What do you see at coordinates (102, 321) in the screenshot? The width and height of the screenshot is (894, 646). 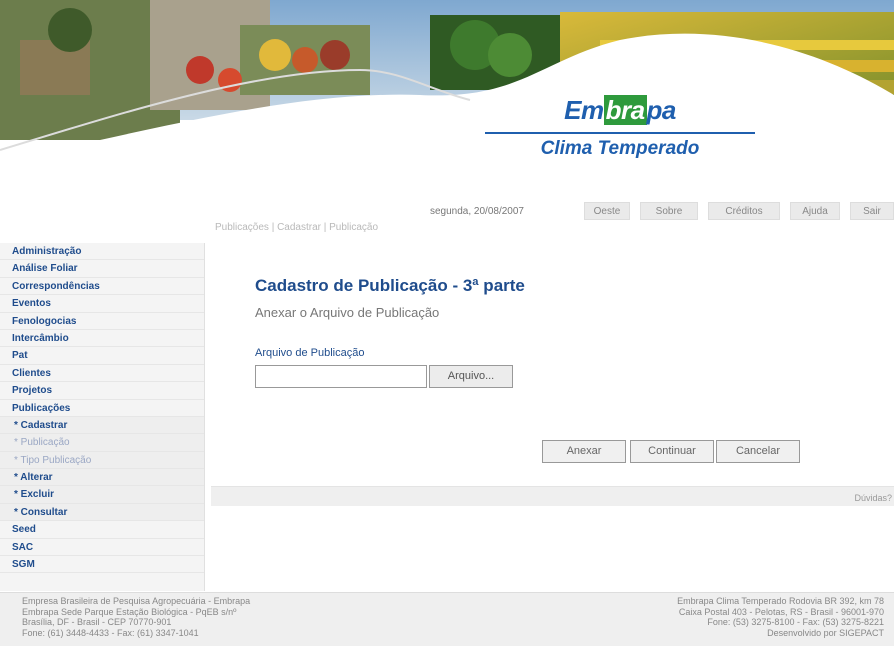 I see `sidebar-item-fenologias: Fenologocias` at bounding box center [102, 321].